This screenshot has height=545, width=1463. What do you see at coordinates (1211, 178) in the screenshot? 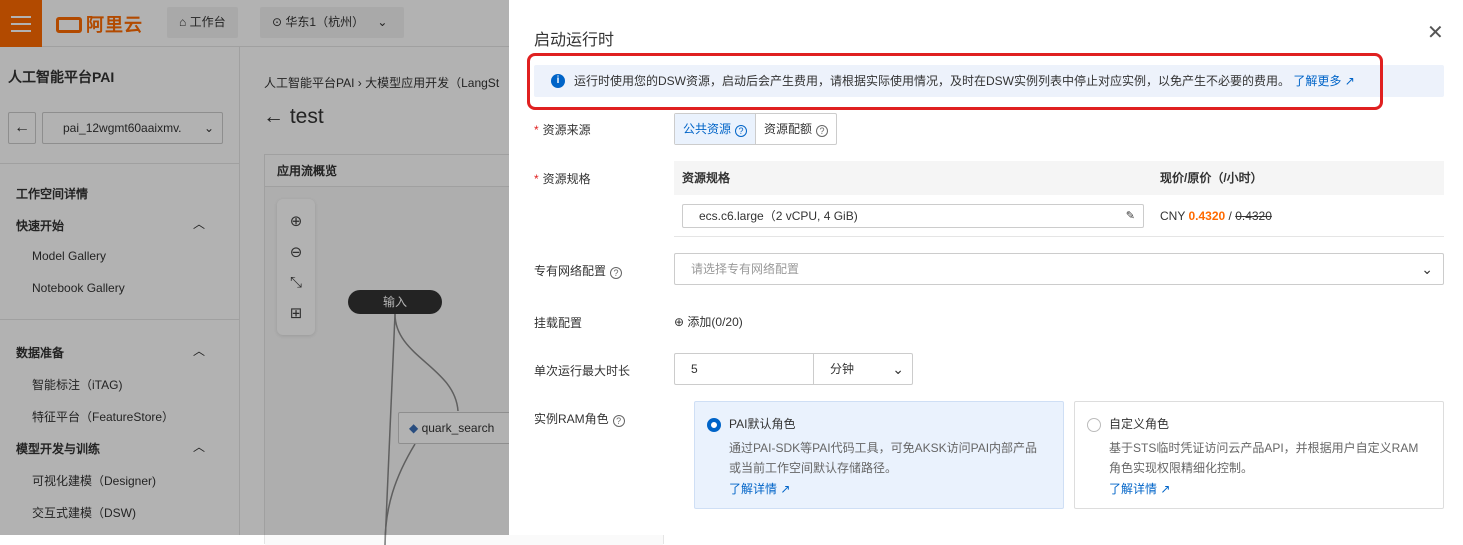
I see `col-price-header: 现价/原价（/小时）` at bounding box center [1211, 178].